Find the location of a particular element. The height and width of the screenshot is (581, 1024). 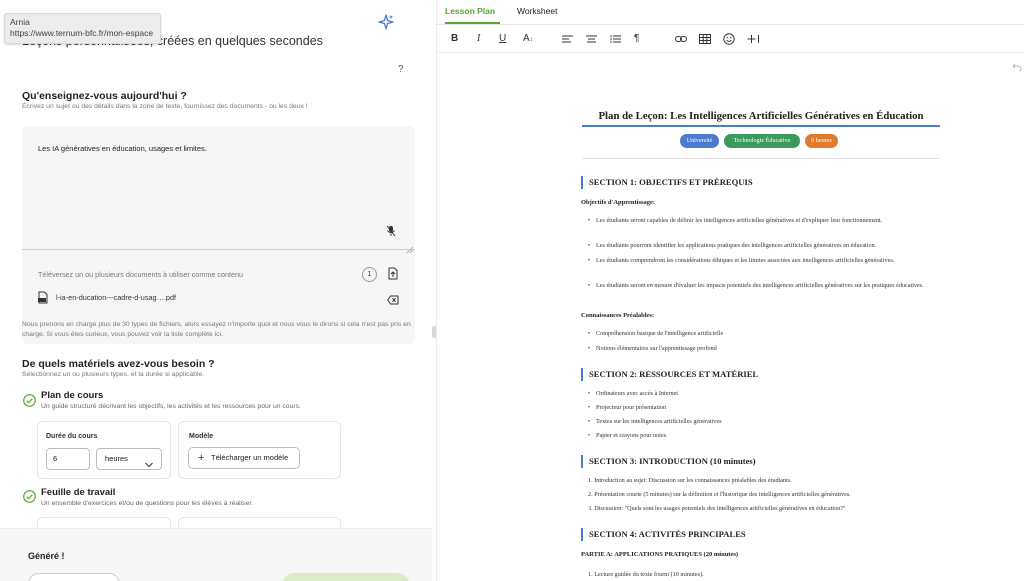

link-icon is located at coordinates (681, 39).